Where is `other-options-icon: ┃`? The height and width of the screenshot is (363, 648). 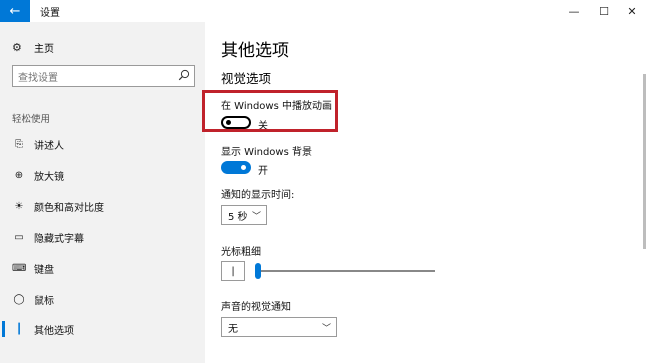
other-options-icon: ┃ is located at coordinates (19, 329).